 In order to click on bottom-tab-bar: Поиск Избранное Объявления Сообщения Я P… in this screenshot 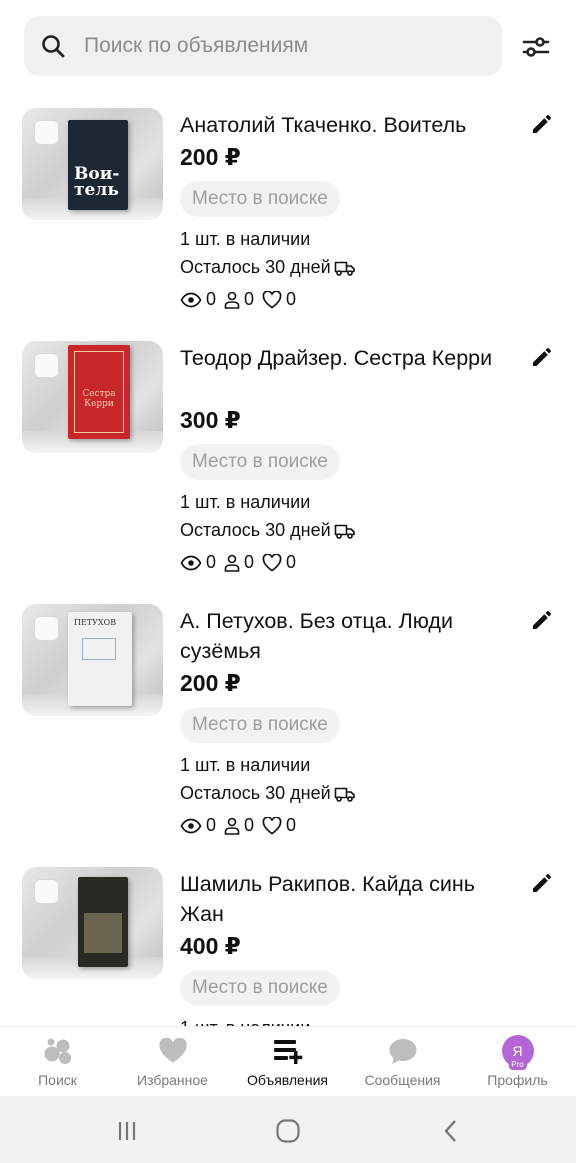, I will do `click(288, 1061)`.